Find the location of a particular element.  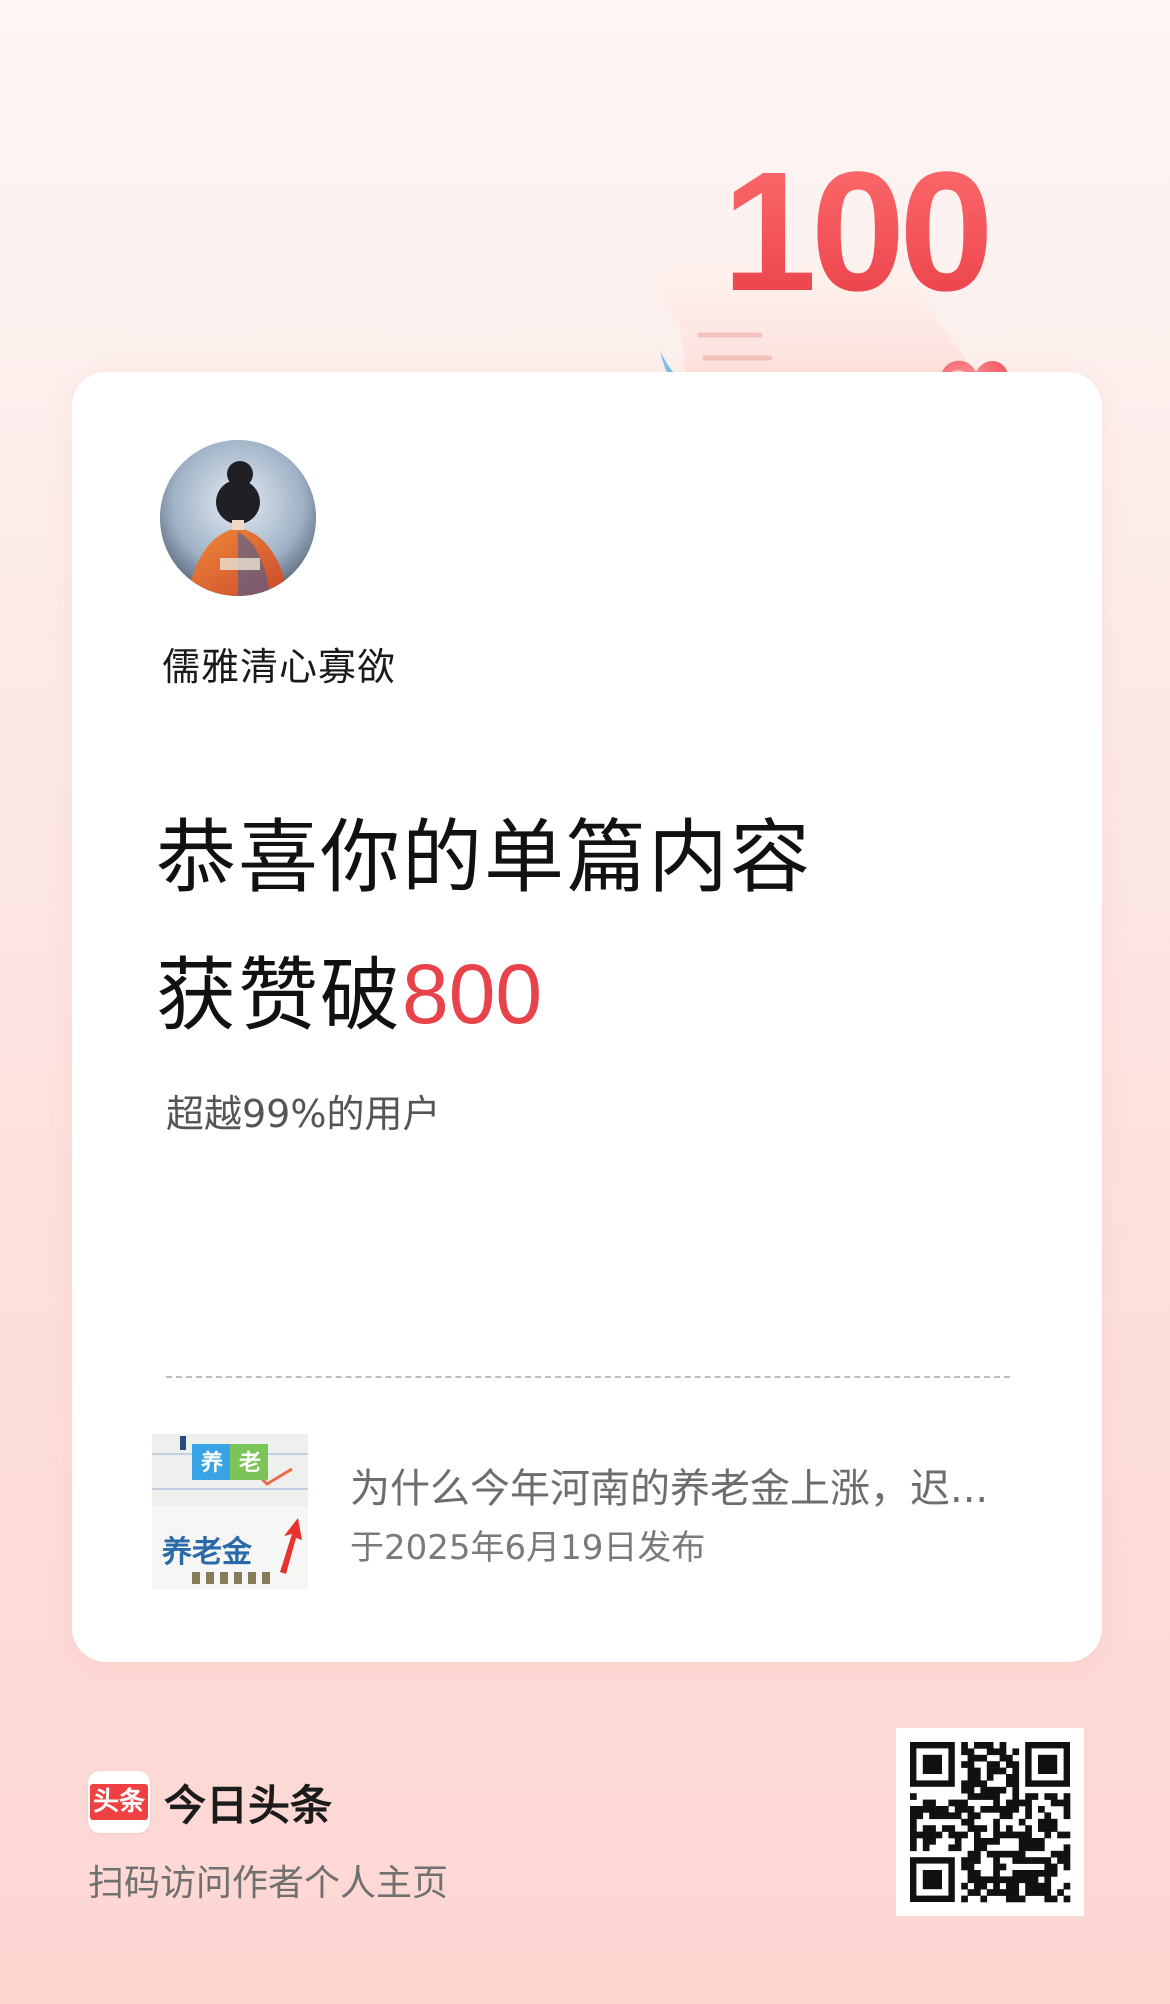

pension-thumbnail-image: 养 老 养老金 is located at coordinates (230, 1512).